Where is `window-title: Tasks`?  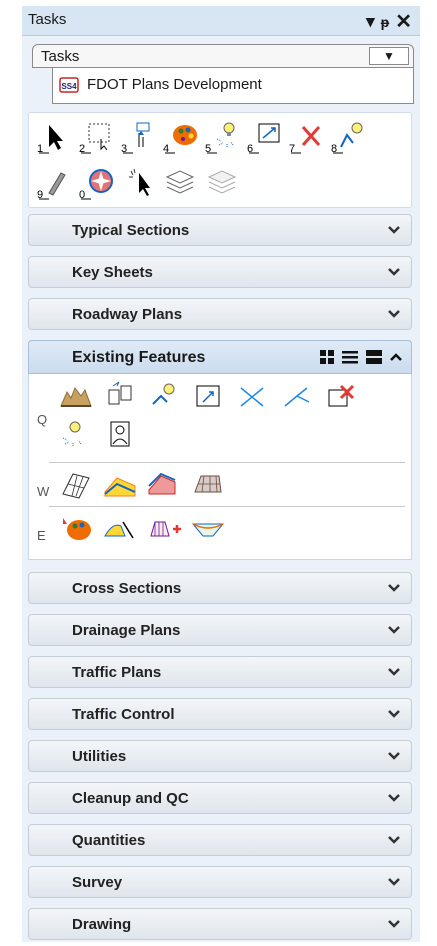 window-title: Tasks is located at coordinates (47, 19).